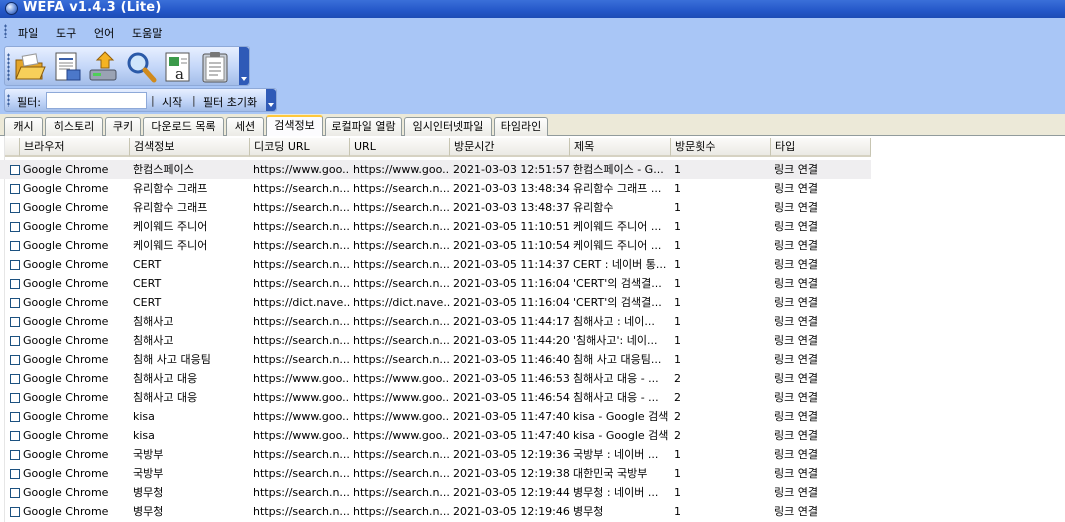 The height and width of the screenshot is (522, 1065). I want to click on toolbar-grip, so click(8, 67).